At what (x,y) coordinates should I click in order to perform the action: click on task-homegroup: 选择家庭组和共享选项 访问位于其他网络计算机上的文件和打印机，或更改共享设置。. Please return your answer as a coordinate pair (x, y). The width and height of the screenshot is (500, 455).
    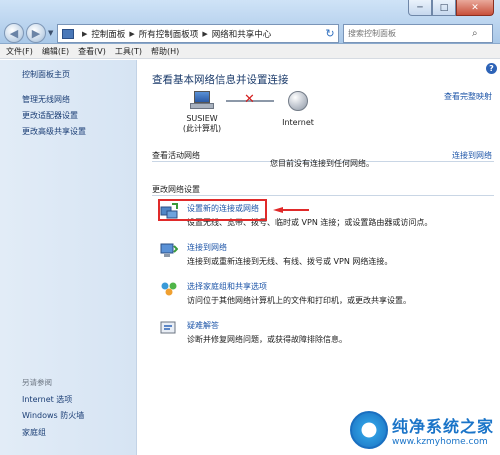
    Looking at the image, I should click on (325, 295).